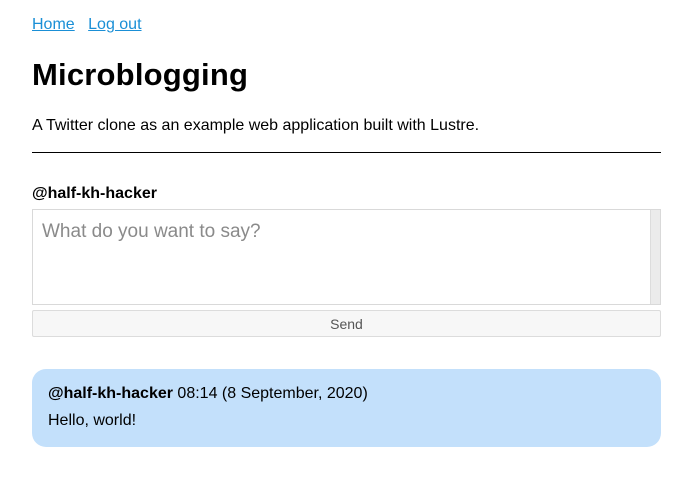 The image size is (693, 484). What do you see at coordinates (110, 393) in the screenshot?
I see `post-author: @half-kh-hacker` at bounding box center [110, 393].